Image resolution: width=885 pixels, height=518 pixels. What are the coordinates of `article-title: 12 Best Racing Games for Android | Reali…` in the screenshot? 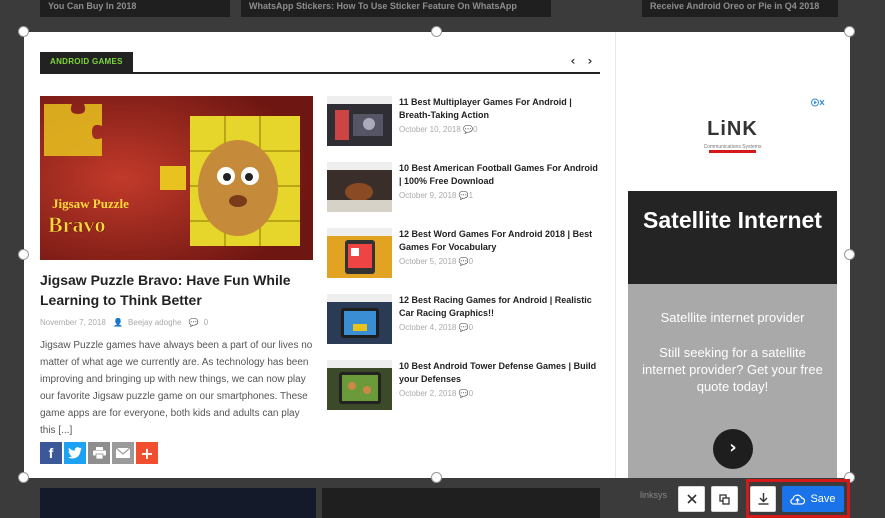 It's located at (499, 307).